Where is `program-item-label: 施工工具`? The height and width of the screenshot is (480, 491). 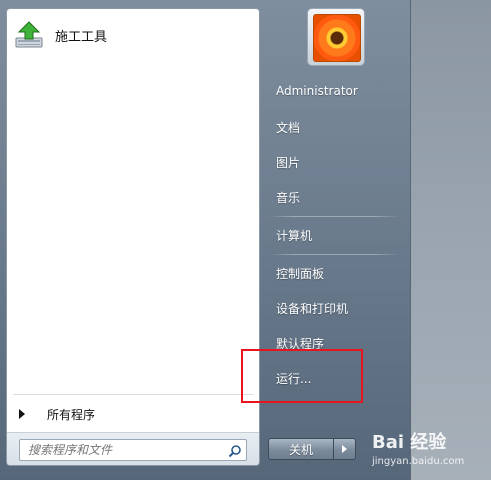
program-item-label: 施工工具 is located at coordinates (81, 37).